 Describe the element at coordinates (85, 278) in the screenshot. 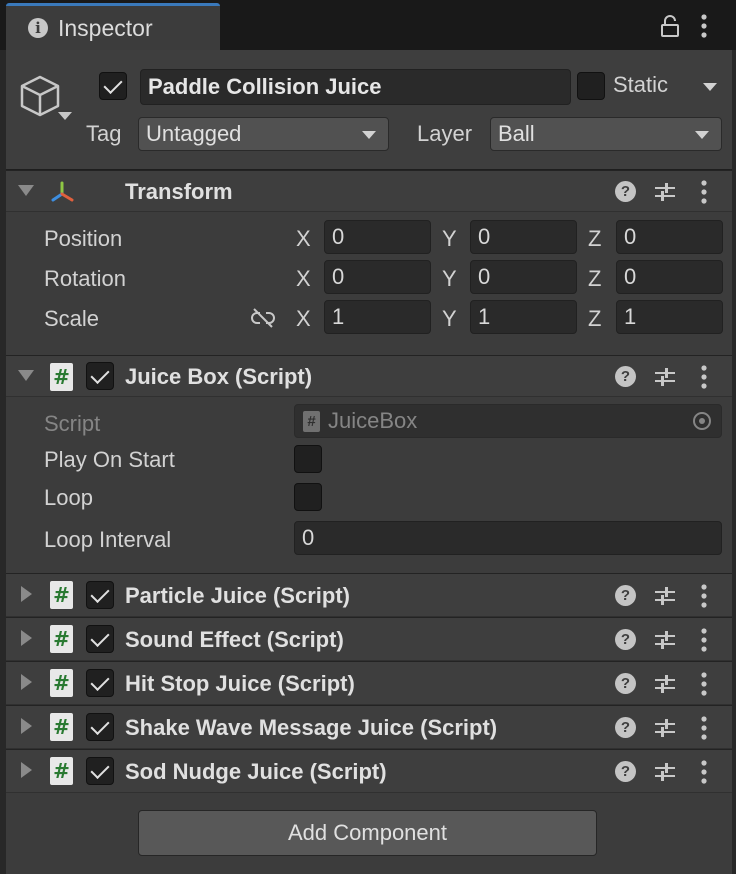

I see `rotation-label: Rotation` at that location.